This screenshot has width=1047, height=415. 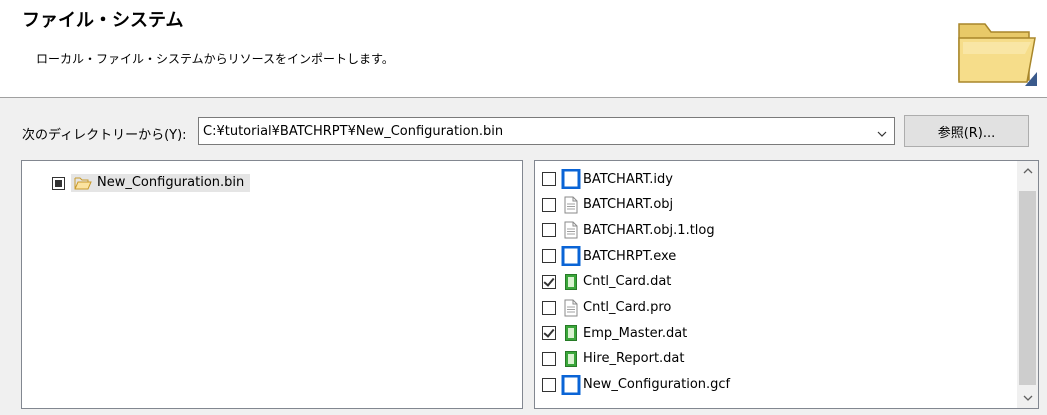 I want to click on folder-icon, so click(x=997, y=51).